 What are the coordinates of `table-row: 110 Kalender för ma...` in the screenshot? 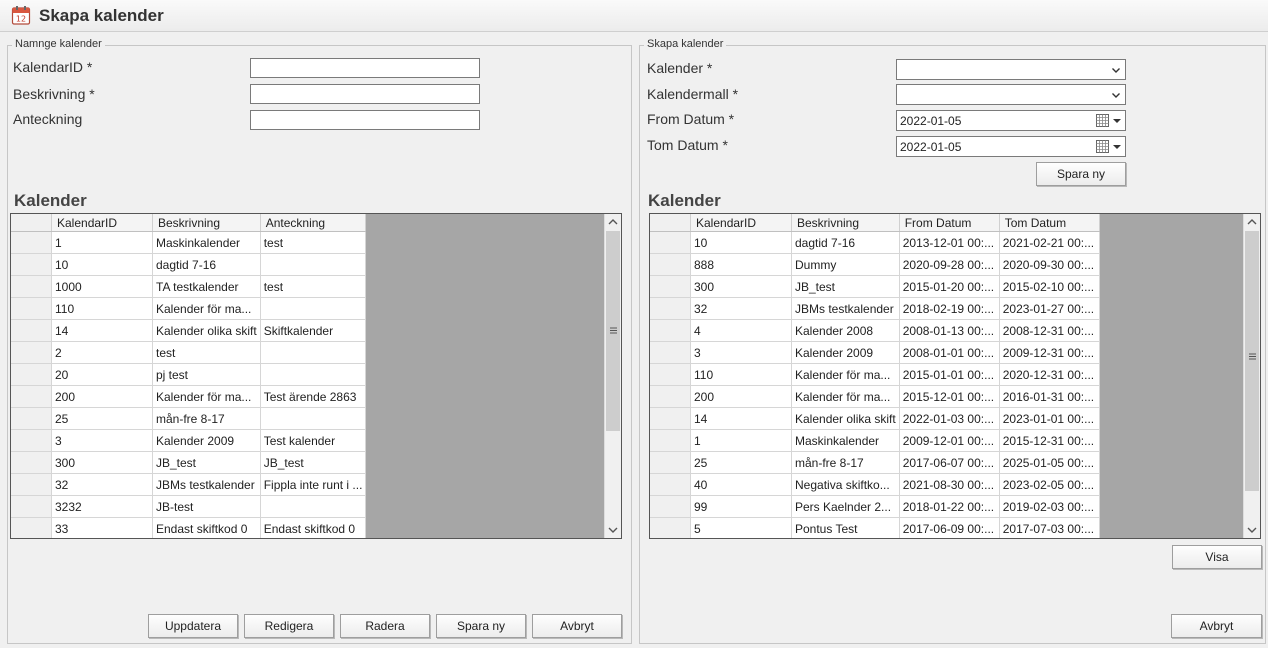 It's located at (189, 308).